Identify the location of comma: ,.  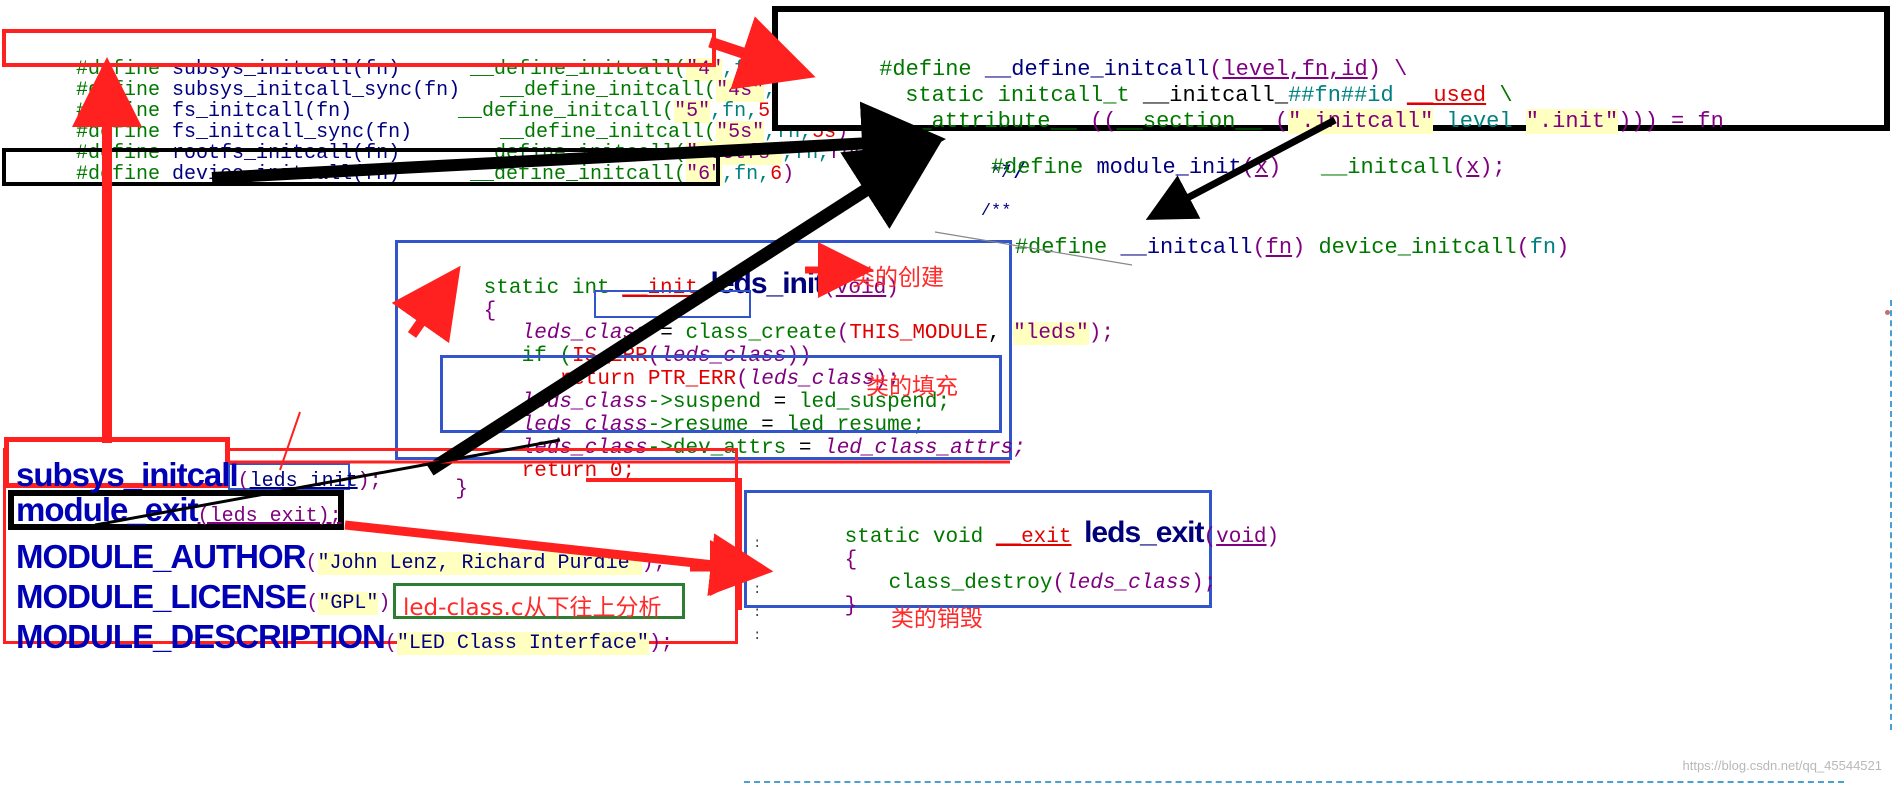
(1000, 333).